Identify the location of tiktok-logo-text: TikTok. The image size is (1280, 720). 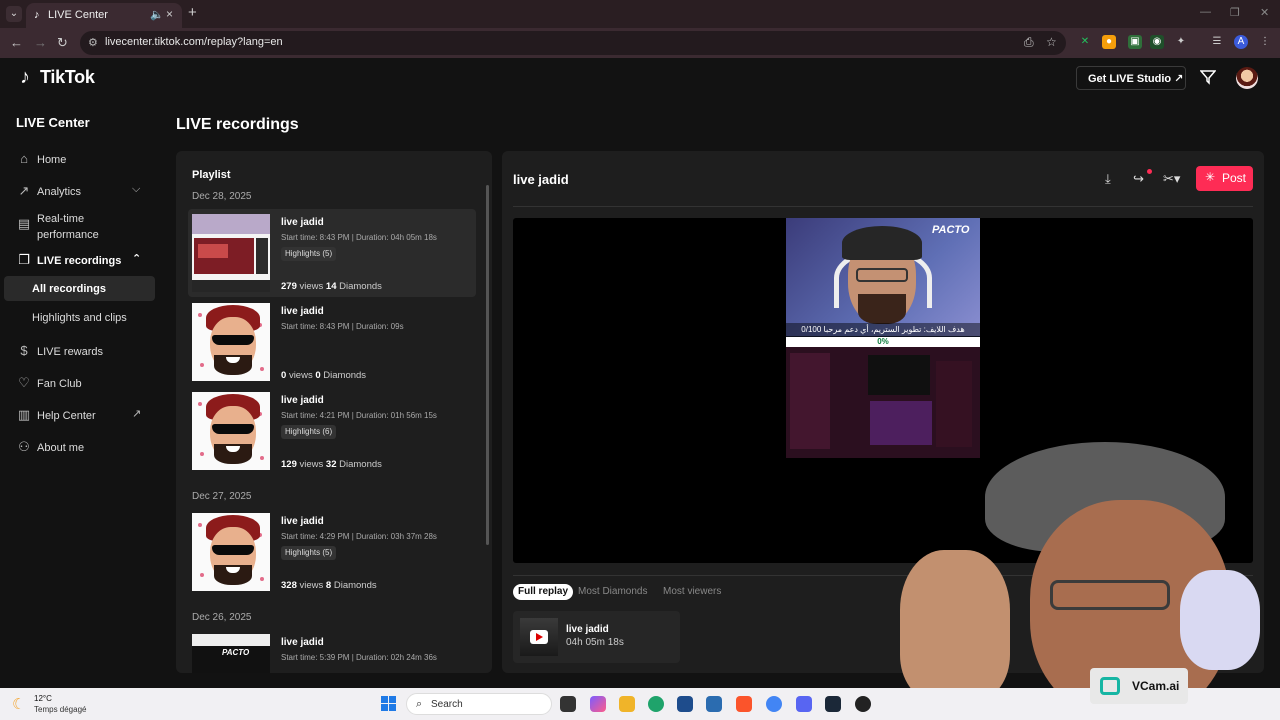
(67, 77).